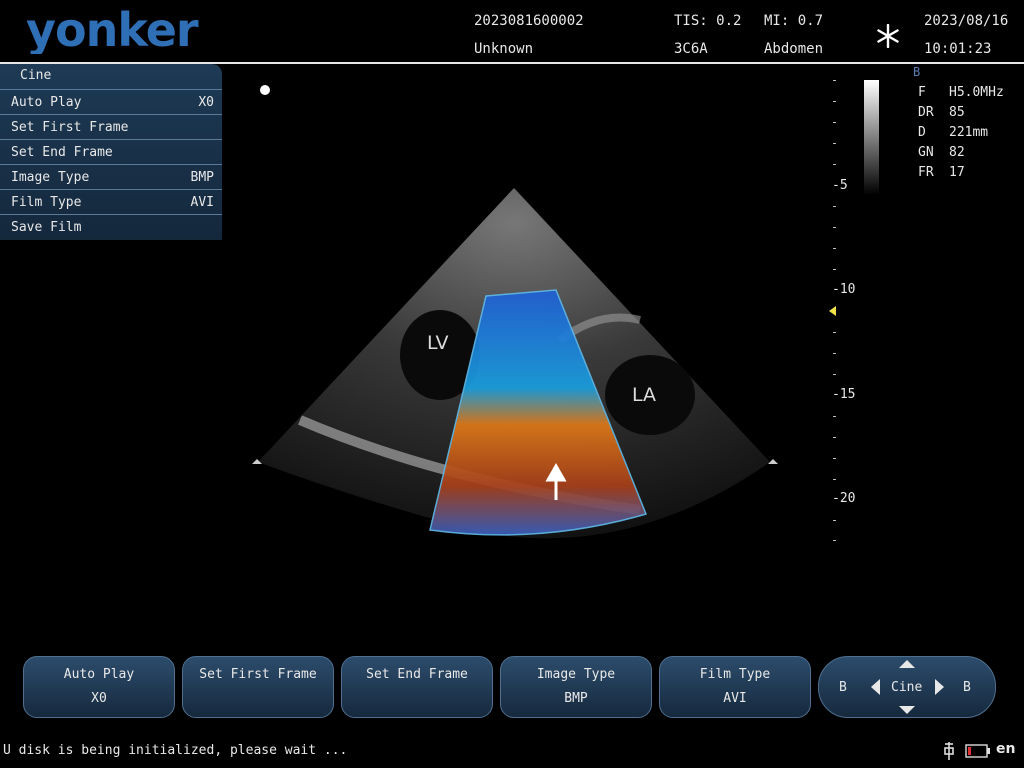 The height and width of the screenshot is (768, 1024). I want to click on depth-label: -5, so click(840, 185).